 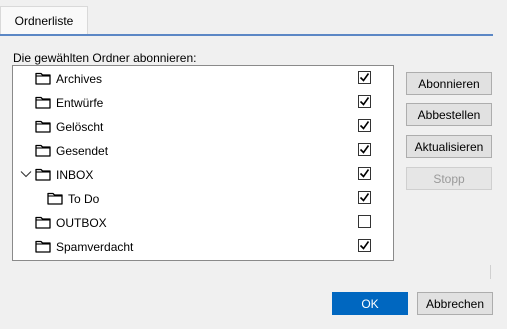 I want to click on folder-row: To Do, so click(x=203, y=199).